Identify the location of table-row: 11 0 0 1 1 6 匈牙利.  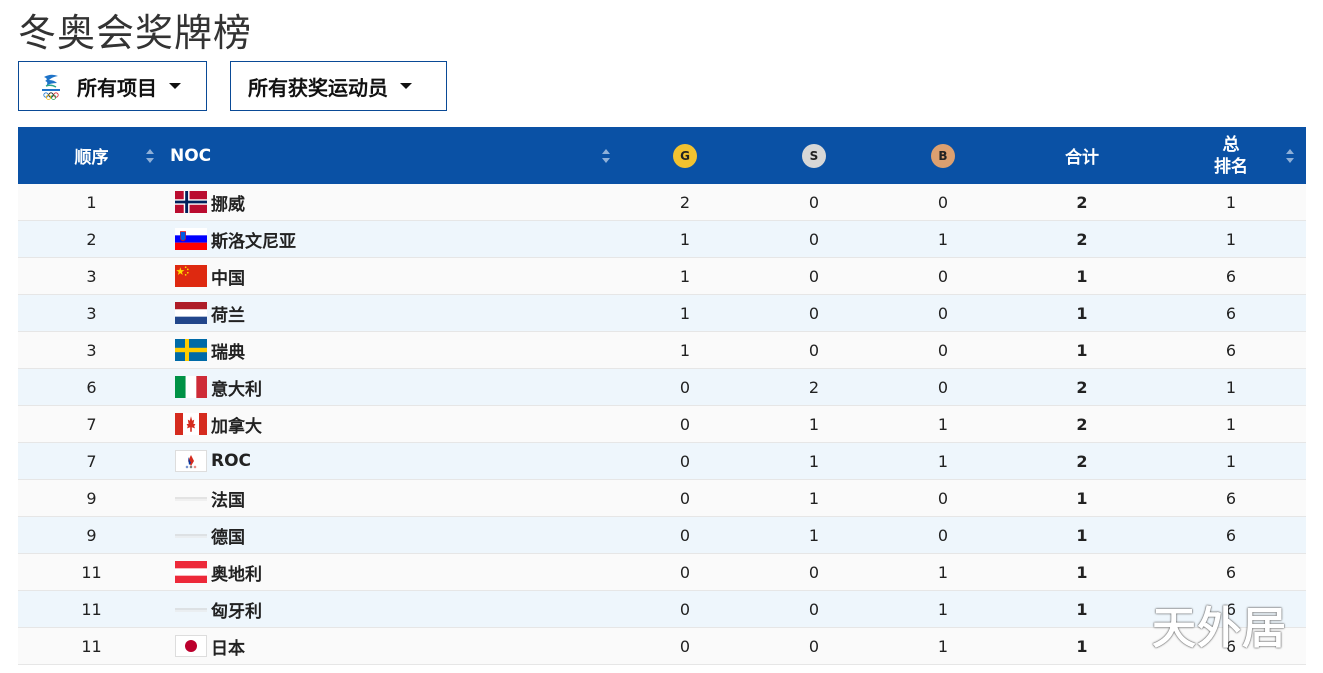
(662, 609).